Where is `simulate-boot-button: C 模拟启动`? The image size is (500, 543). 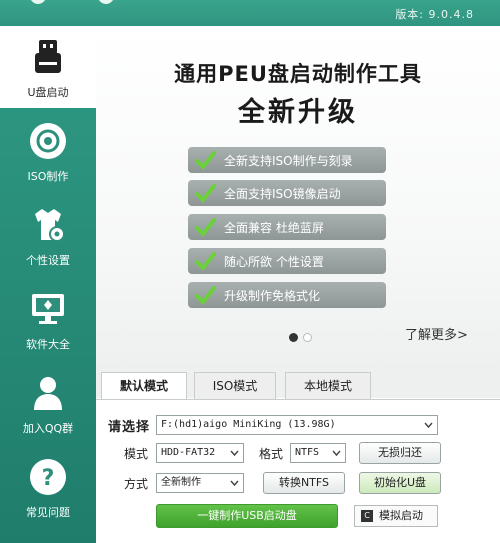
simulate-boot-button: C 模拟启动 is located at coordinates (396, 516).